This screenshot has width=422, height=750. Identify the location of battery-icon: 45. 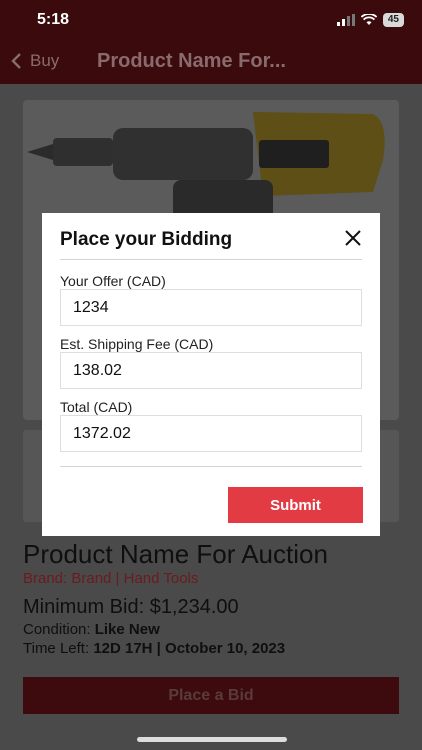
(393, 20).